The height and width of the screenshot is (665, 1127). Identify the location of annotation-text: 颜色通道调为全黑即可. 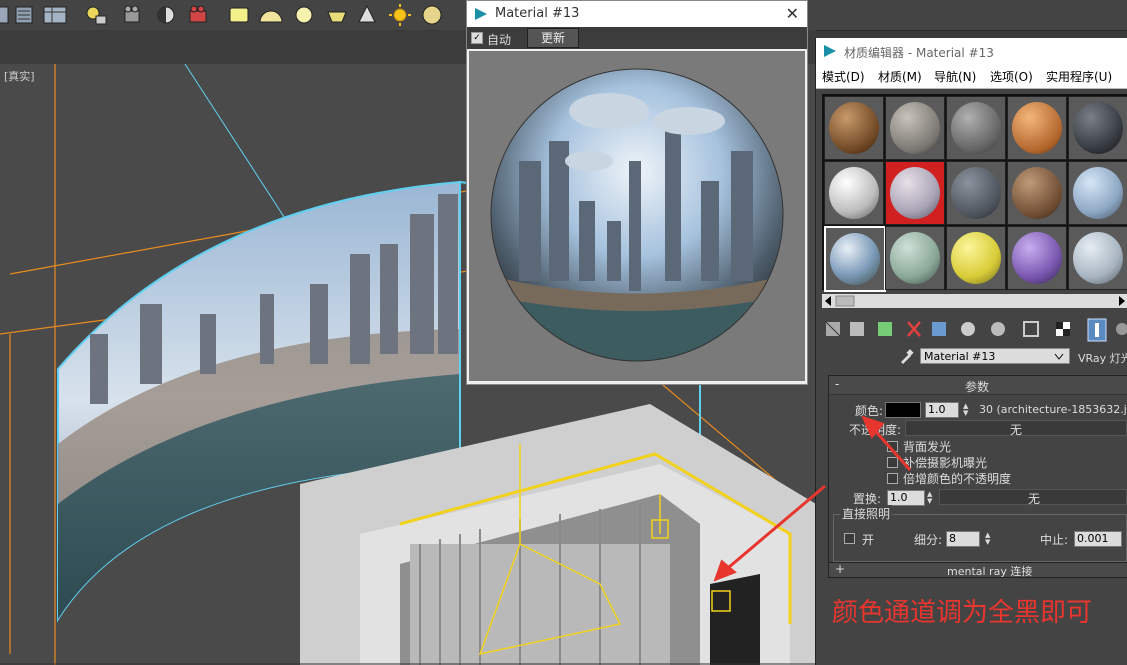
(962, 613).